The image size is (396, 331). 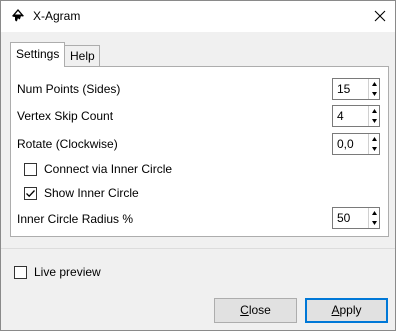 I want to click on inner-radius-spinbox: 50, so click(x=356, y=218).